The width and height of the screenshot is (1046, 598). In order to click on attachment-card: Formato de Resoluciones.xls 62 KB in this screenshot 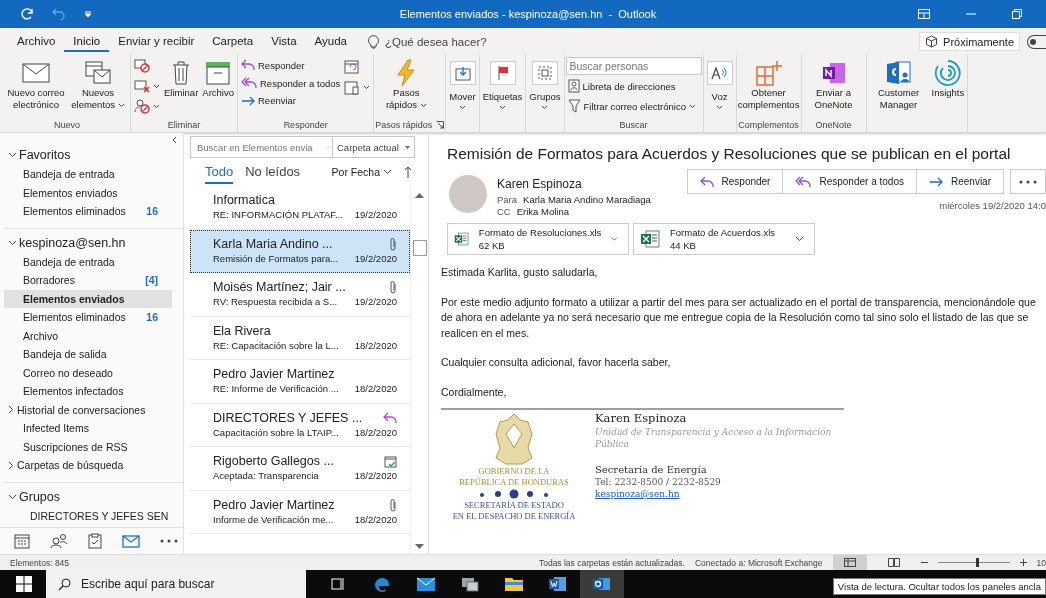, I will do `click(538, 239)`.